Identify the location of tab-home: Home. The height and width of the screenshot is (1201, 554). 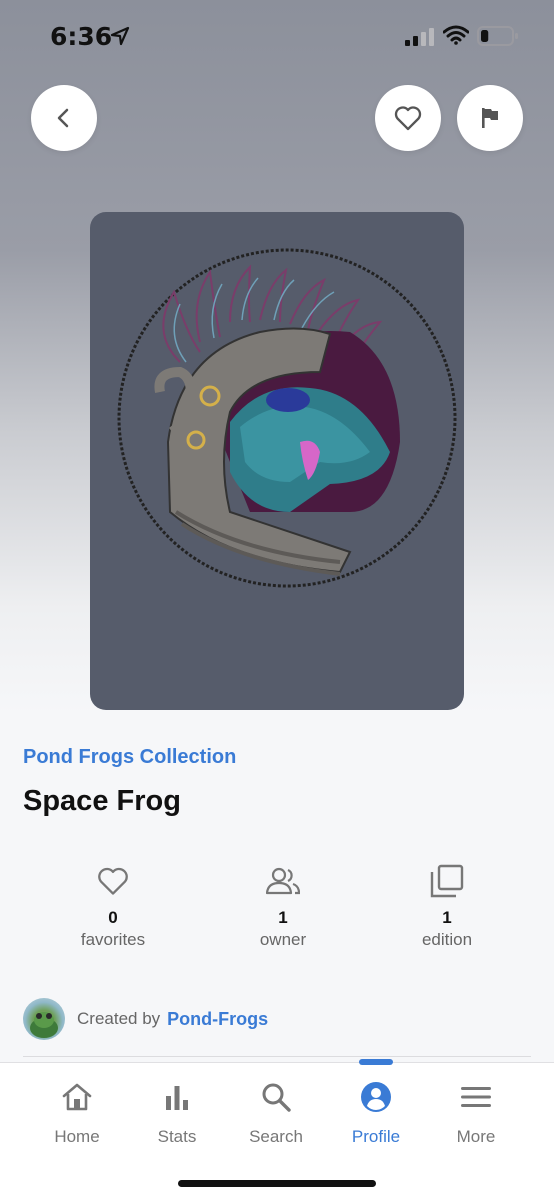
(77, 1112).